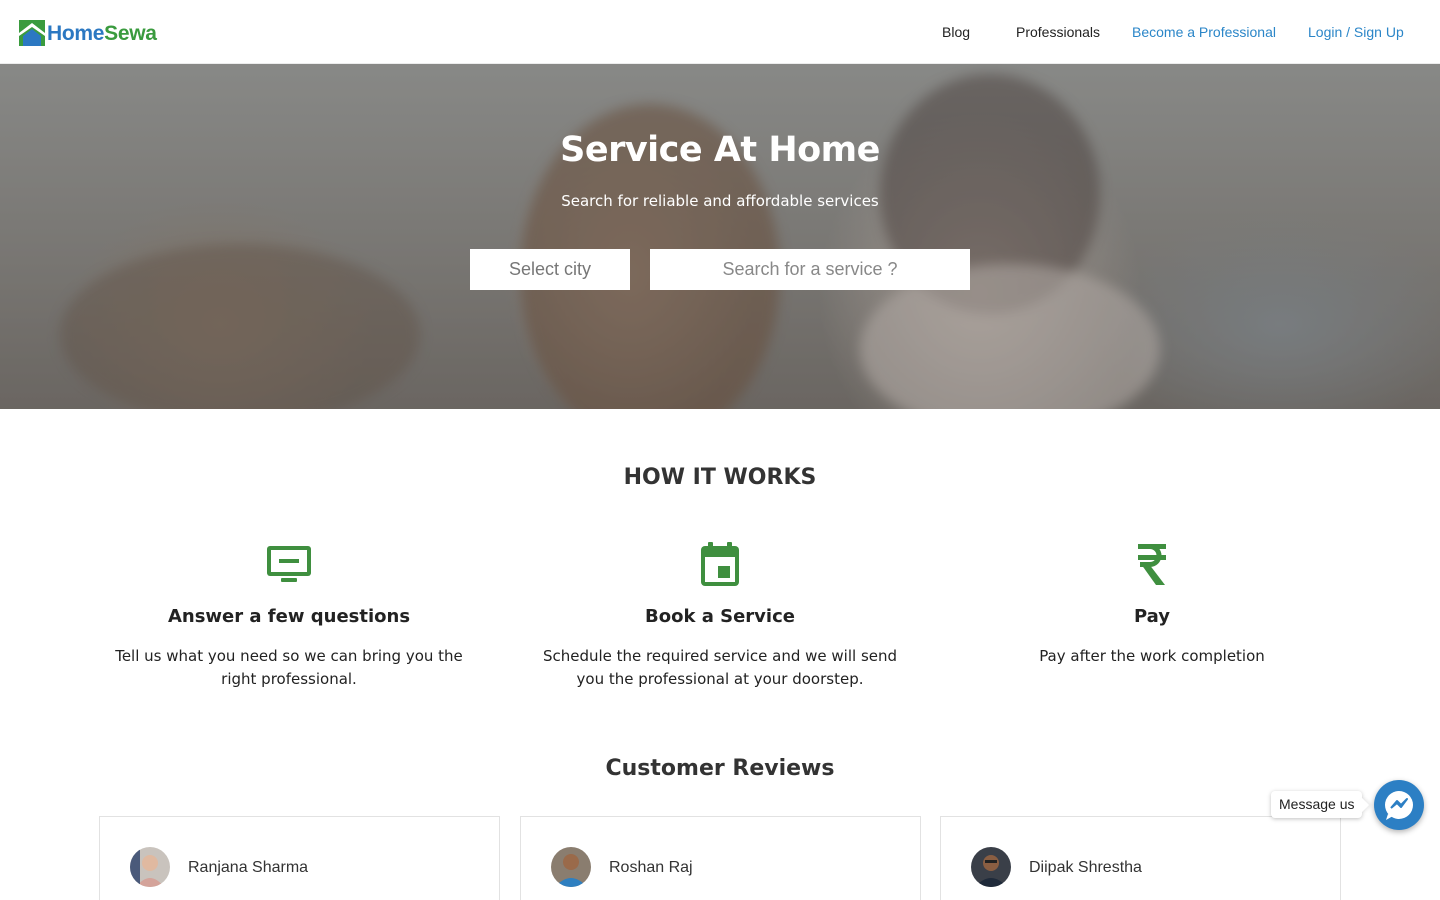 The height and width of the screenshot is (900, 1440). I want to click on hero-title: Service At Home, so click(720, 150).